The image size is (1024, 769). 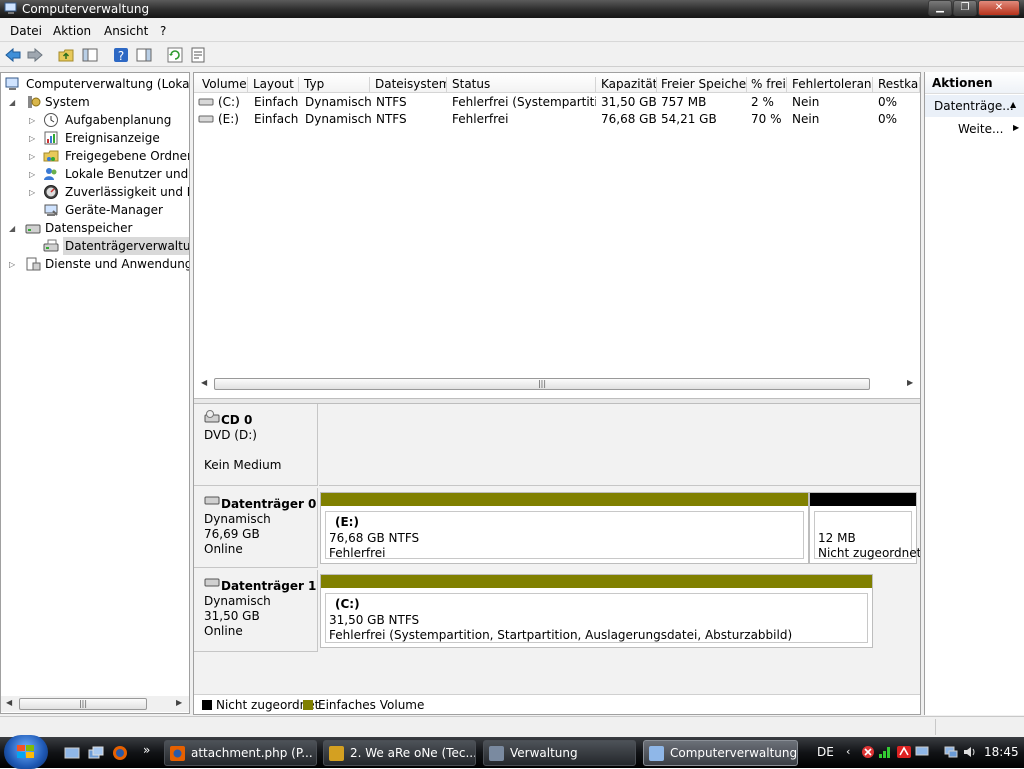 I want to click on disk-label: Datenträger 0 Dynamisch 76,69 GB Online, so click(x=256, y=528).